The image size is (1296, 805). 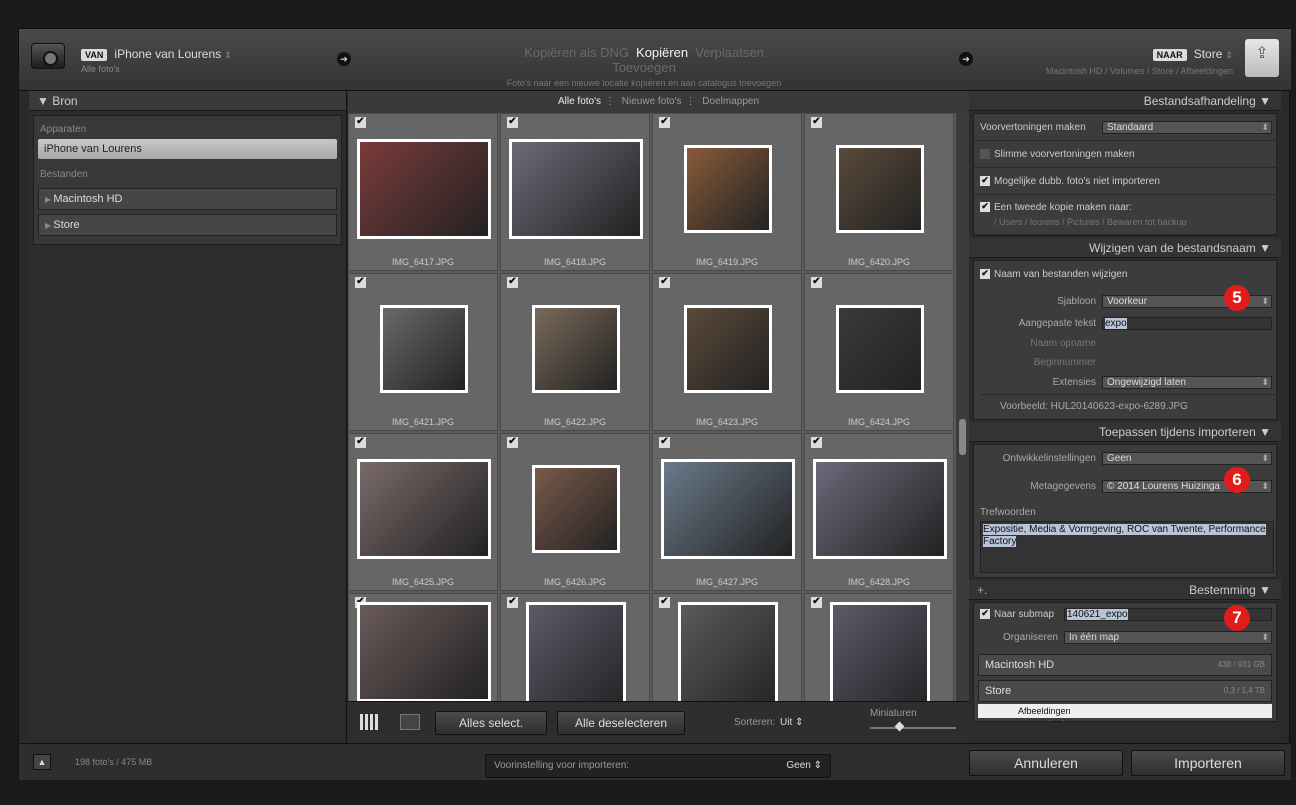 I want to click on file-handling-header: Bestandsafhandeling ▼, so click(x=1125, y=101).